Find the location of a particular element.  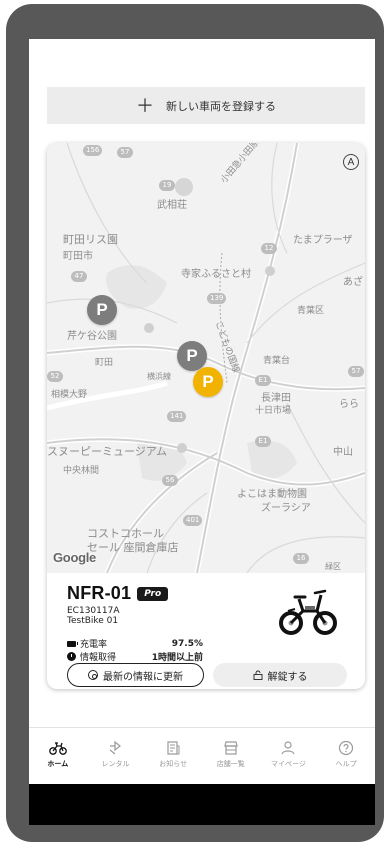

nav-mypage: マイページ is located at coordinates (288, 754).